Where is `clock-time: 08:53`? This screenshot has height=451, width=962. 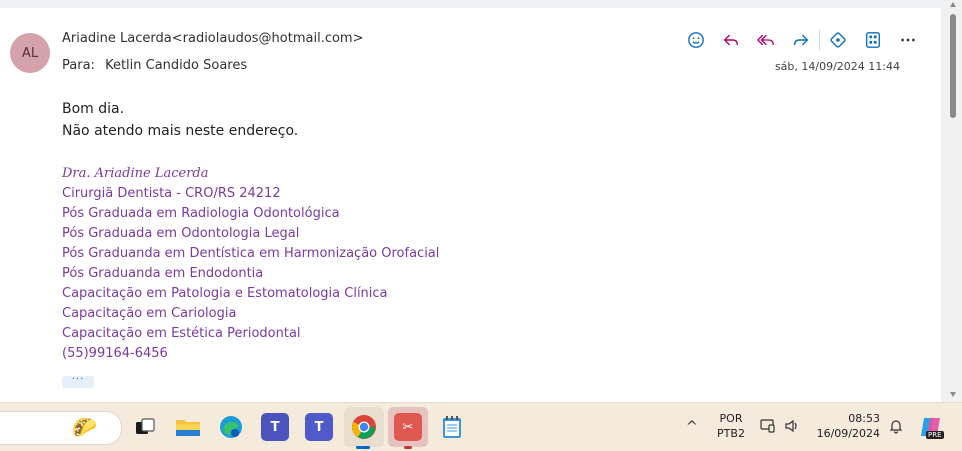 clock-time: 08:53 is located at coordinates (864, 418).